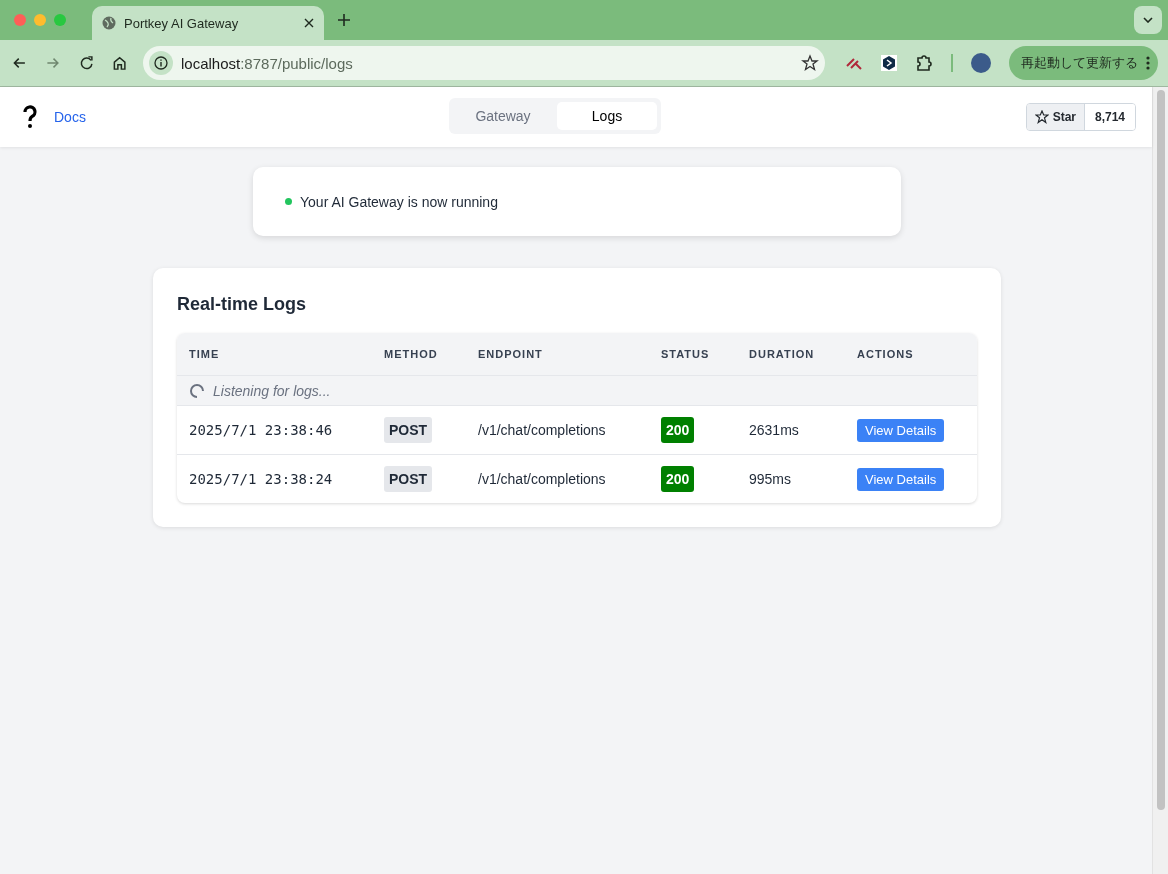 This screenshot has width=1168, height=874. Describe the element at coordinates (484, 63) in the screenshot. I see `address-bar: localhost:8787/public/logs` at that location.